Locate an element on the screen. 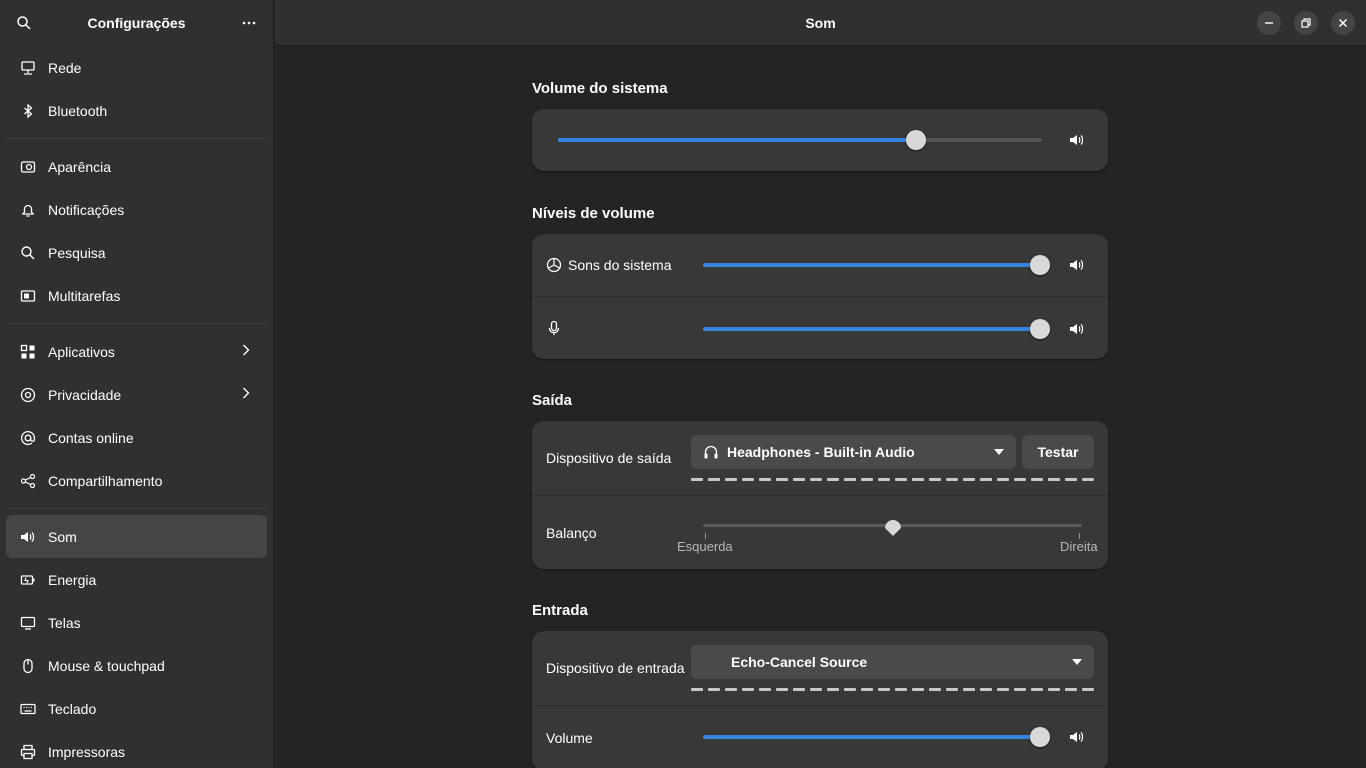  balance-knob is located at coordinates (893, 526).